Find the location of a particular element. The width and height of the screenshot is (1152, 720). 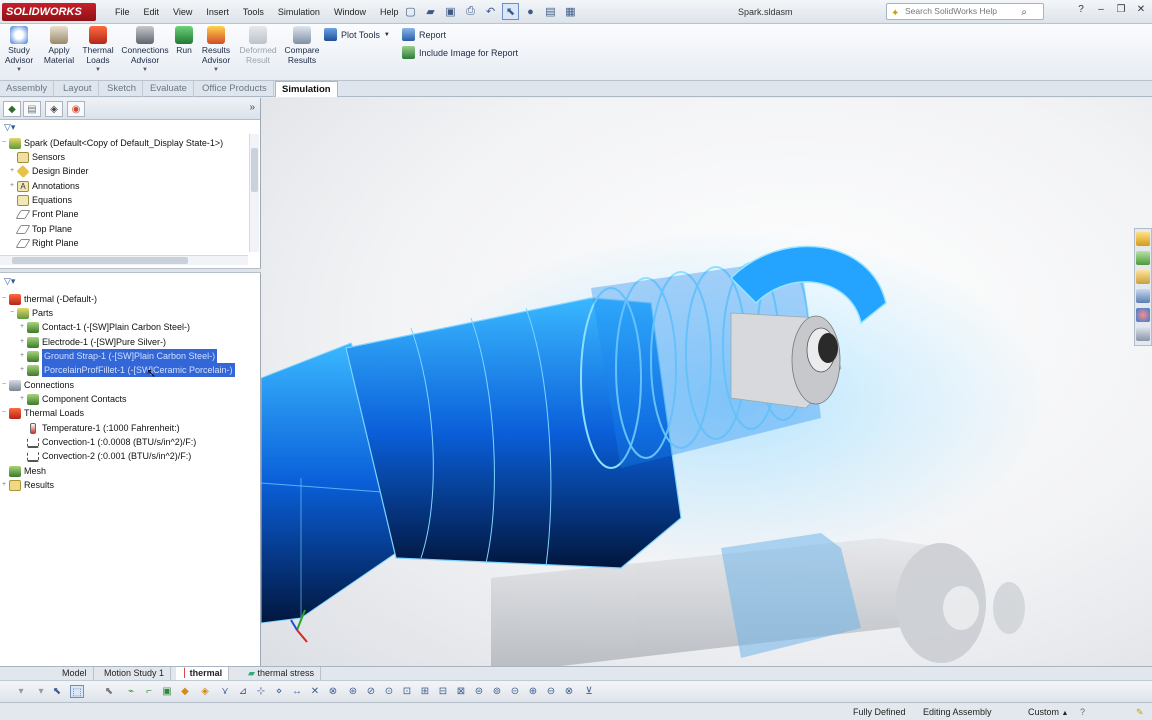

tab-office-products: Office Products is located at coordinates (235, 89).